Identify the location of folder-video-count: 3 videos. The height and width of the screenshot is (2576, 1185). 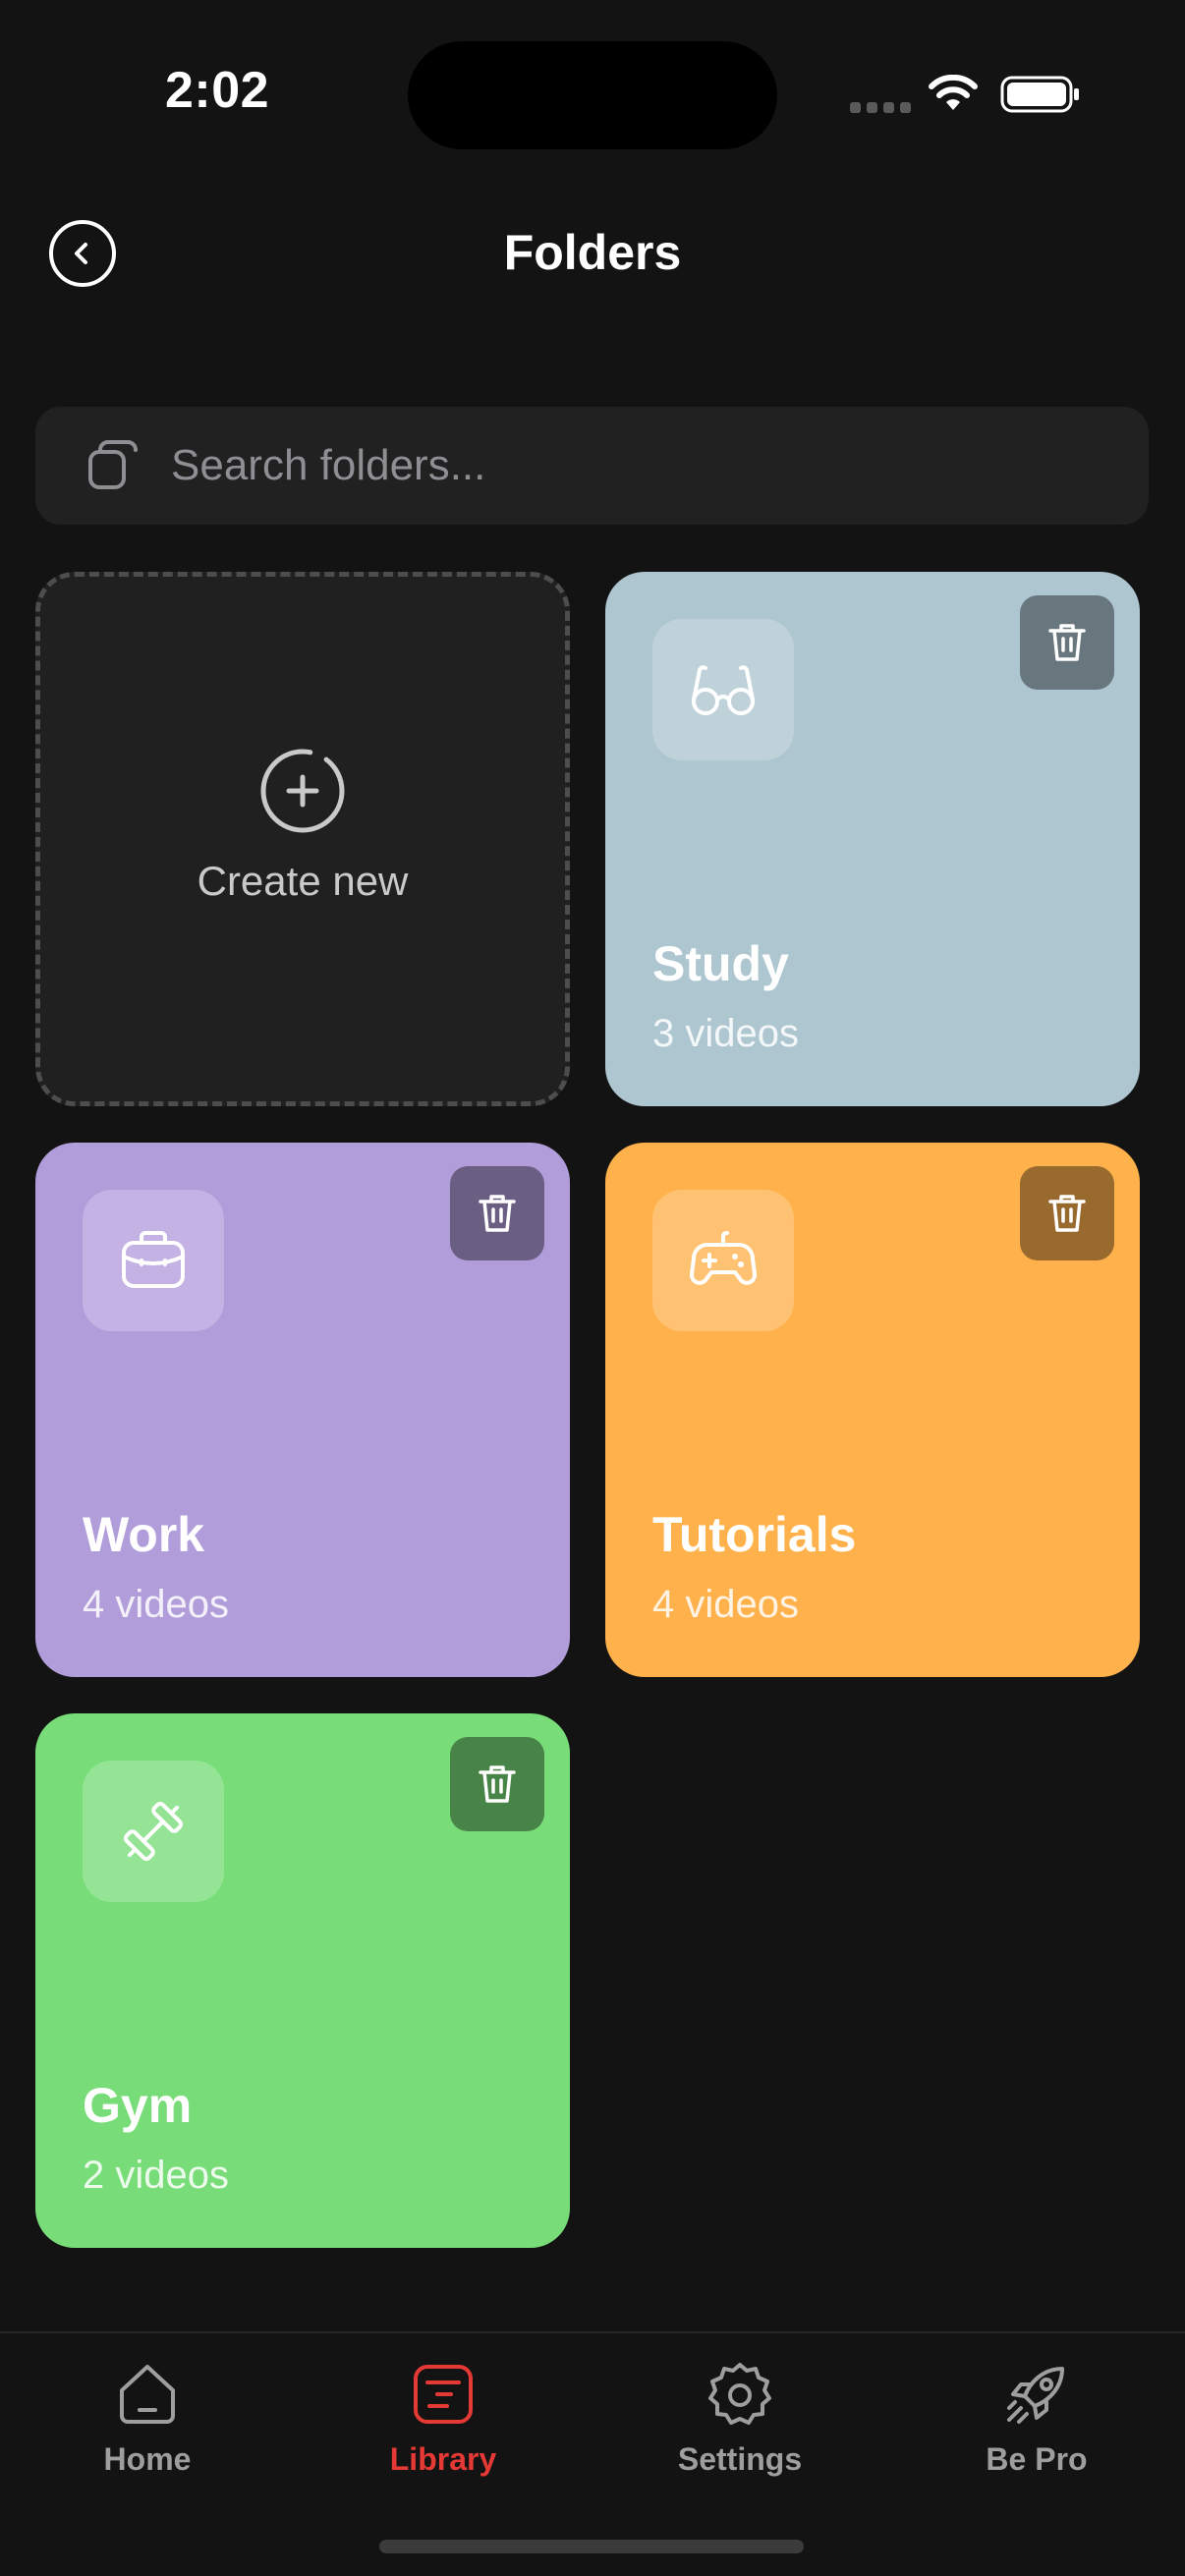
(726, 1033).